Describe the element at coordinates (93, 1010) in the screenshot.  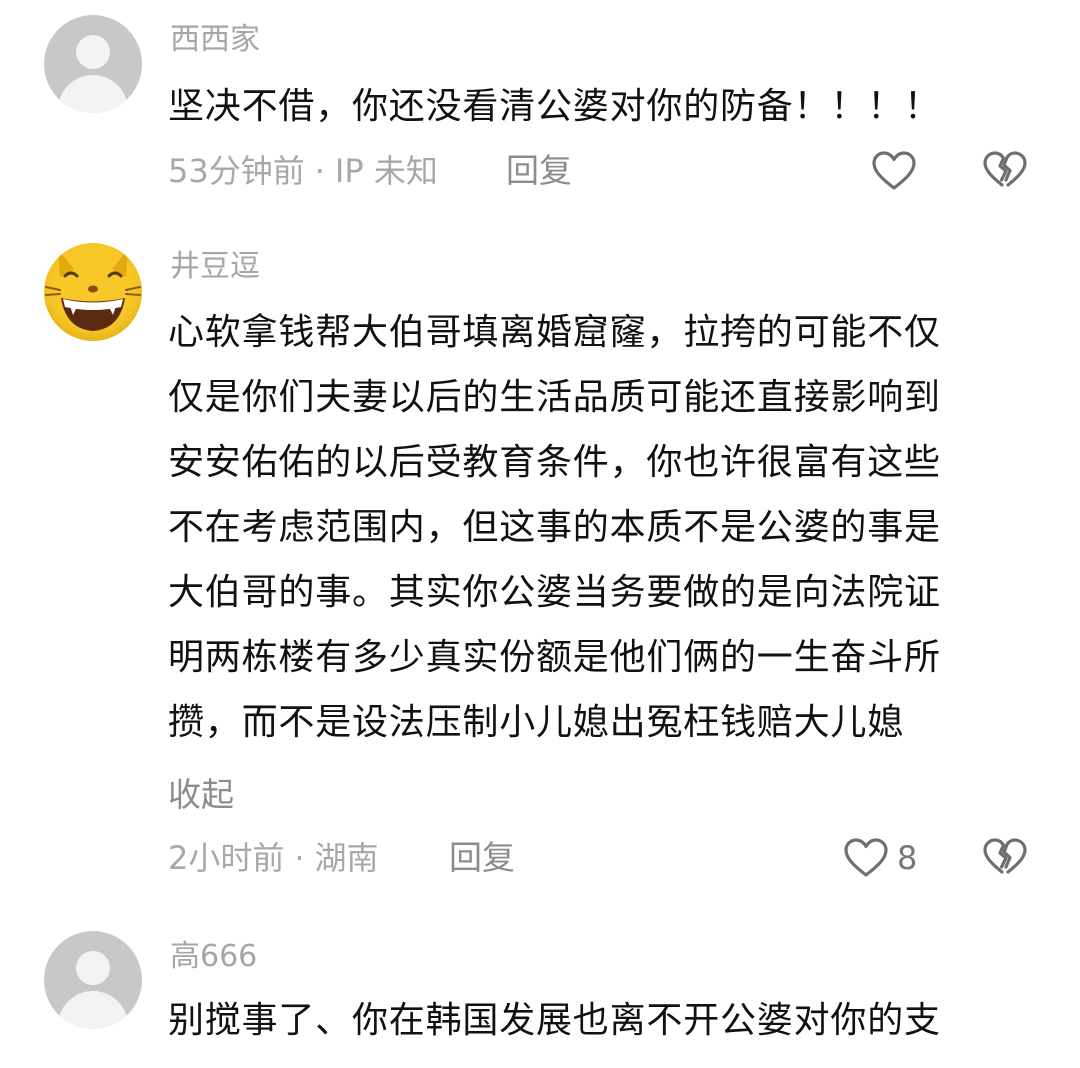
I see `avatar-body-shape` at that location.